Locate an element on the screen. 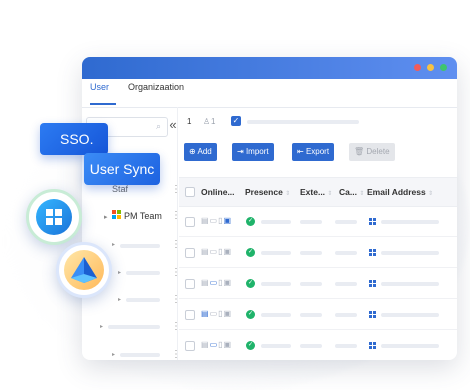 This screenshot has width=470, height=390. tab-bar: User Organizaation is located at coordinates (269, 93).